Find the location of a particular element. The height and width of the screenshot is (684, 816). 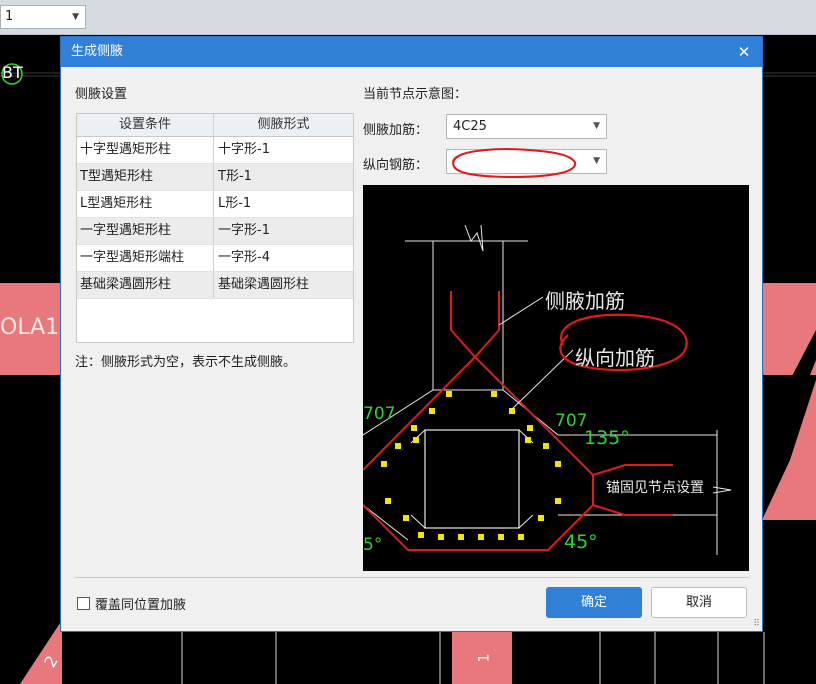

diagram-dim-bottom-left: 5° is located at coordinates (373, 545).